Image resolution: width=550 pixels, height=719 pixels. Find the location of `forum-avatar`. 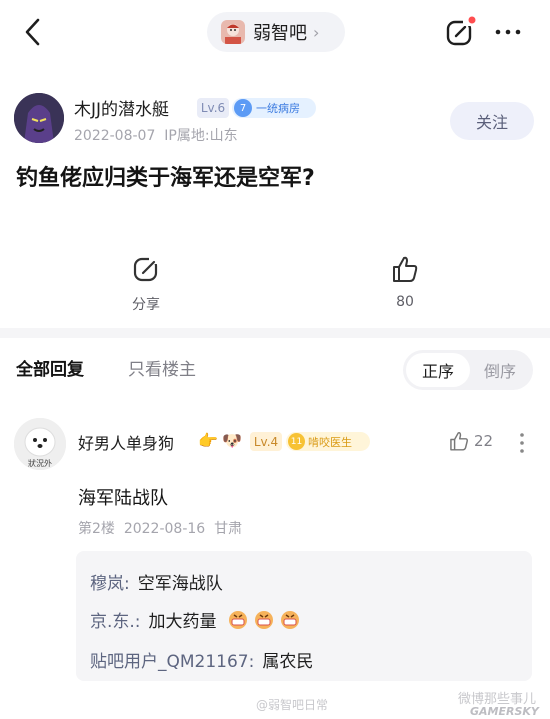

forum-avatar is located at coordinates (233, 32).